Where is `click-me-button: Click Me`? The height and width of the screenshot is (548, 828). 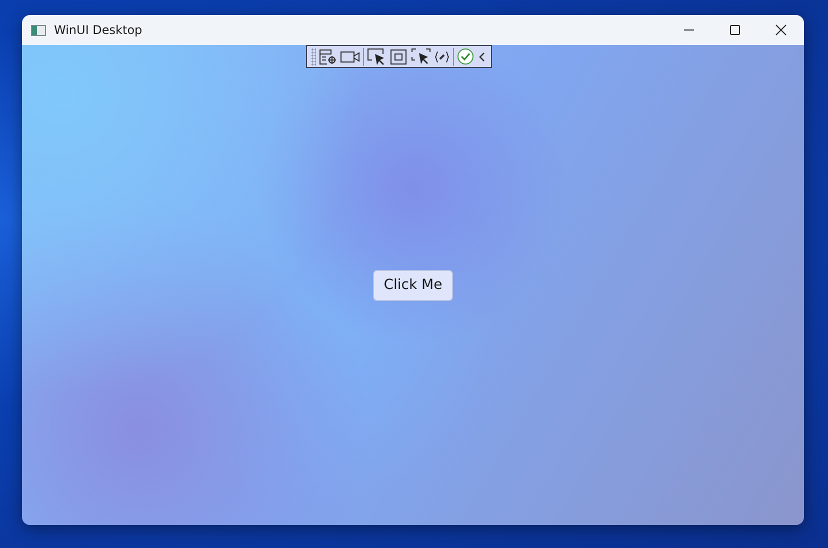 click-me-button: Click Me is located at coordinates (413, 285).